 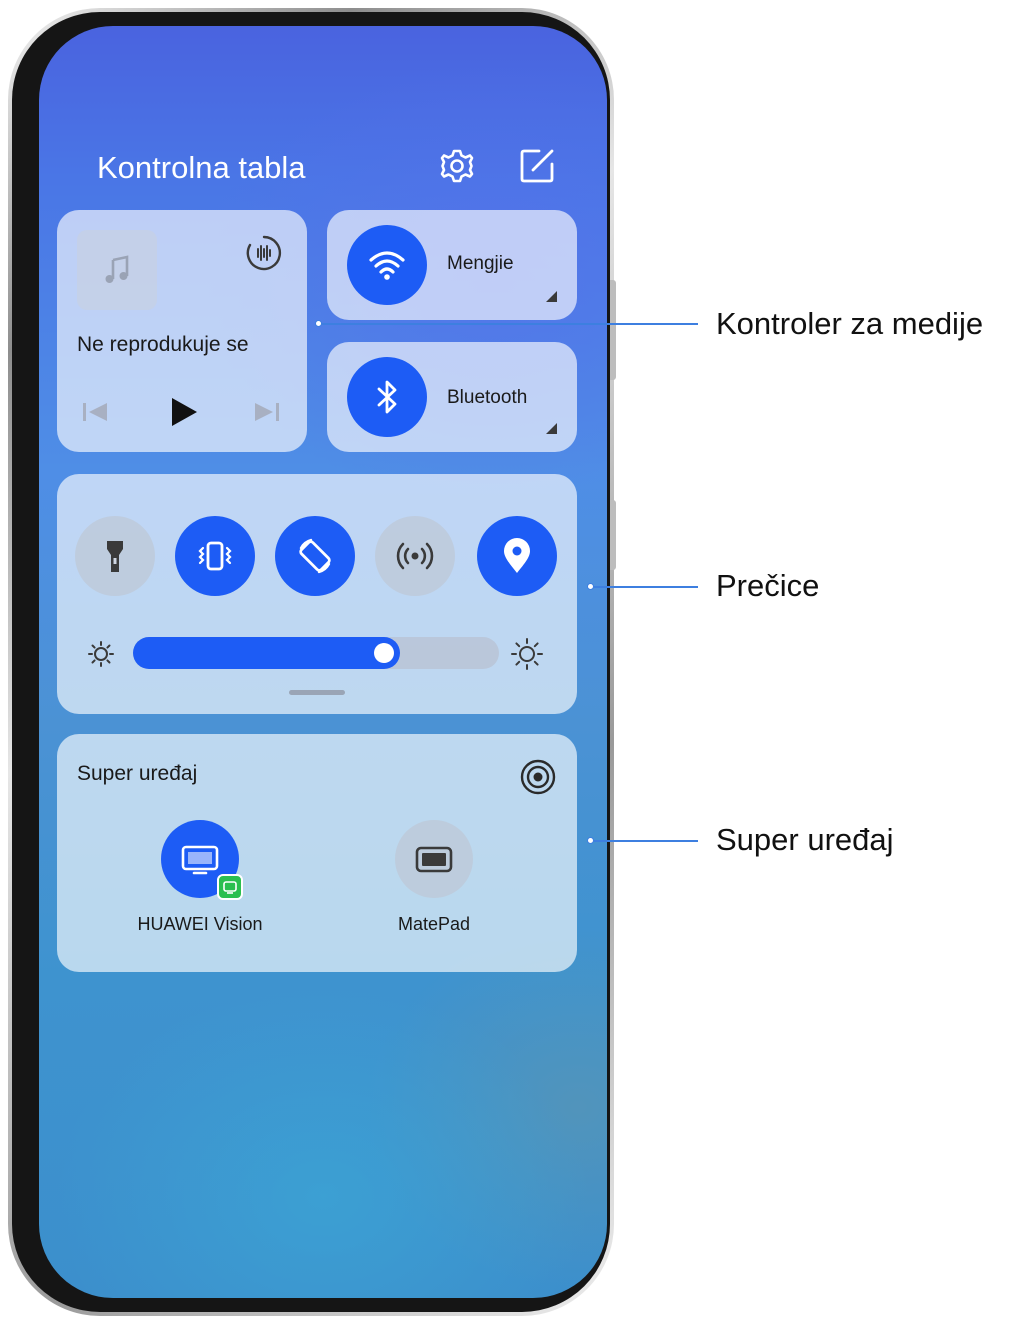 I want to click on bluetooth-label: Bluetooth, so click(x=487, y=397).